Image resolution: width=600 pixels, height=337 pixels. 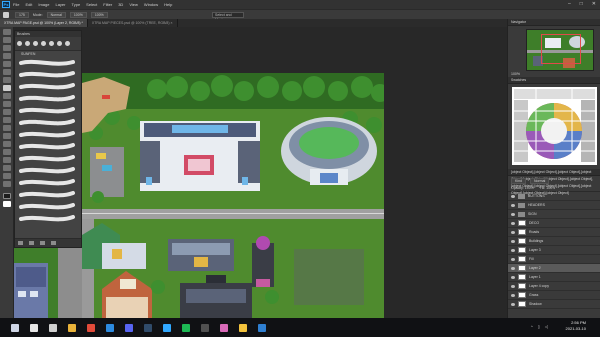 What do you see at coordinates (7, 184) in the screenshot?
I see `zoom-tool-icon` at bounding box center [7, 184].